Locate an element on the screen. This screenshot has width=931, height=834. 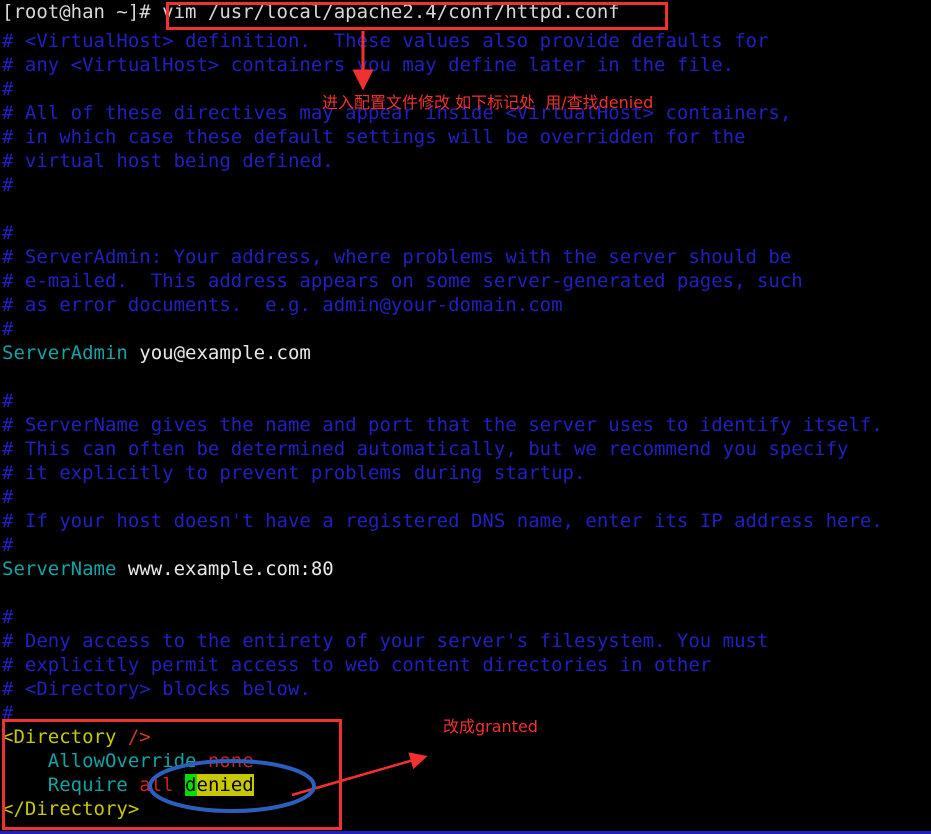
allowoverride-keyword: AllowOverride is located at coordinates (127, 761).